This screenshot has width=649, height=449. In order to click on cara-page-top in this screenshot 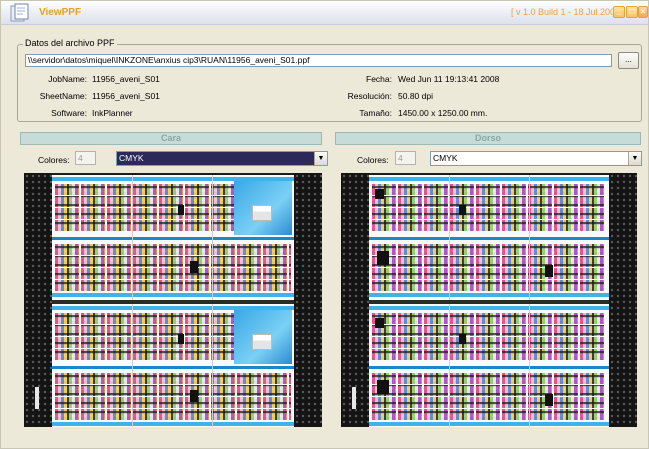, I will do `click(173, 237)`.